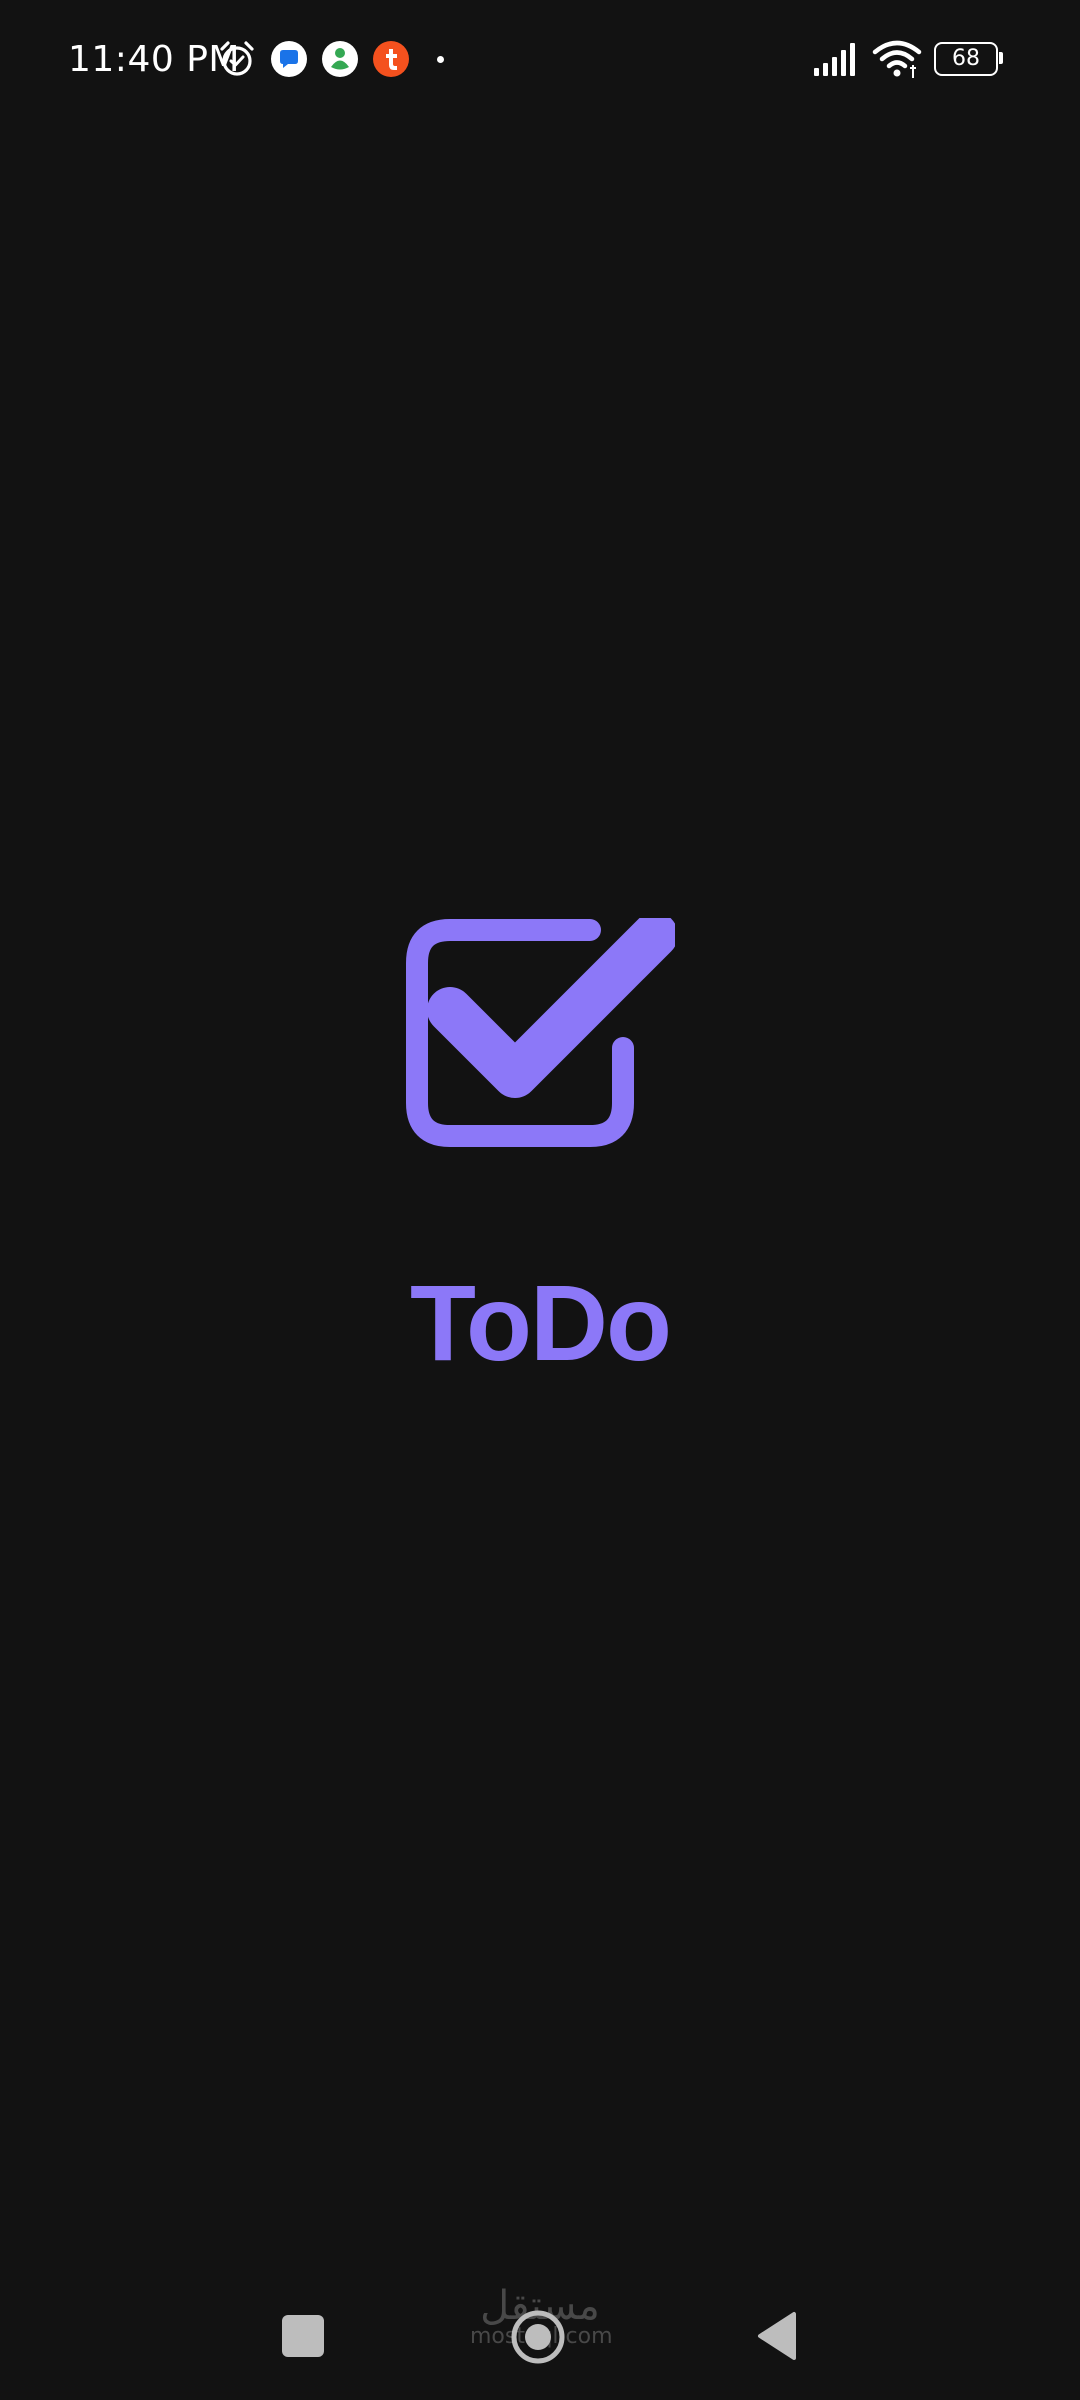 The height and width of the screenshot is (2400, 1080). I want to click on alarm-icon, so click(237, 58).